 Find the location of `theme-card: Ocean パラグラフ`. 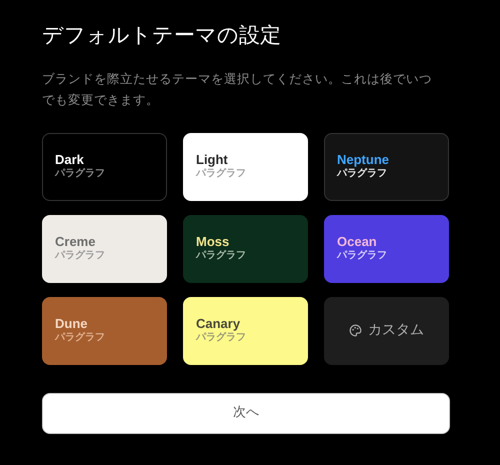

theme-card: Ocean パラグラフ is located at coordinates (386, 248).